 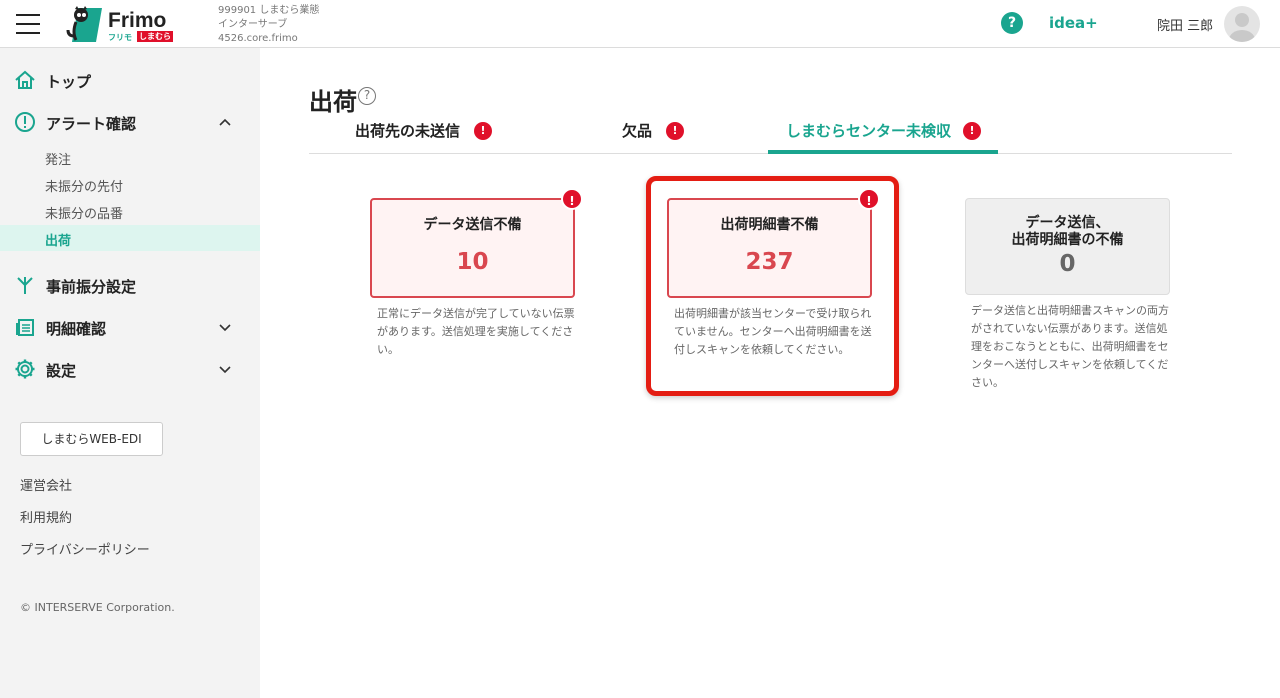 What do you see at coordinates (137, 20) in the screenshot?
I see `logo-text: Frimo` at bounding box center [137, 20].